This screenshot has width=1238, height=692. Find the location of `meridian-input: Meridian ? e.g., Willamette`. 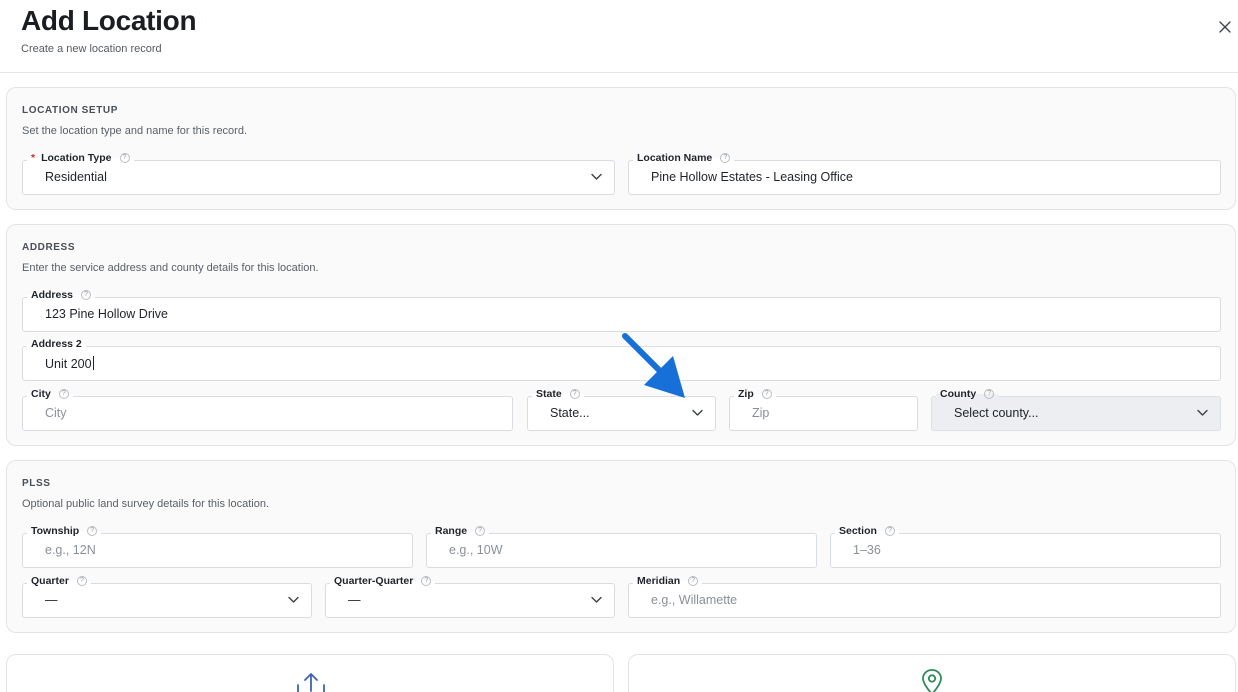

meridian-input: Meridian ? e.g., Willamette is located at coordinates (924, 596).